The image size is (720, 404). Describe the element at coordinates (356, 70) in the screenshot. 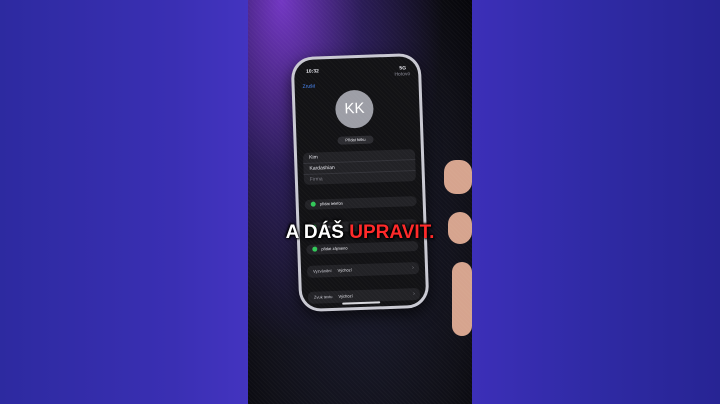

I see `status-bar: 10:32 5G` at that location.